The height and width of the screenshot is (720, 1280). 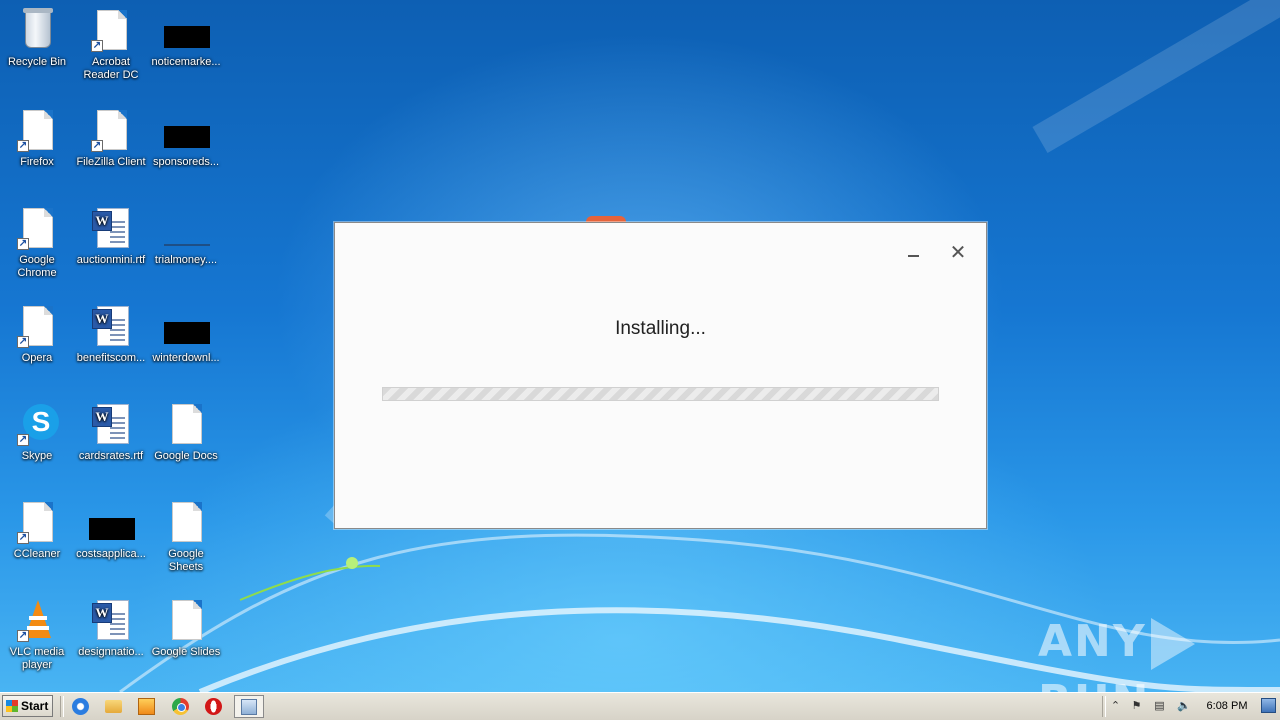 I want to click on filezilla-shortcut-icon: ↗, so click(x=111, y=130).